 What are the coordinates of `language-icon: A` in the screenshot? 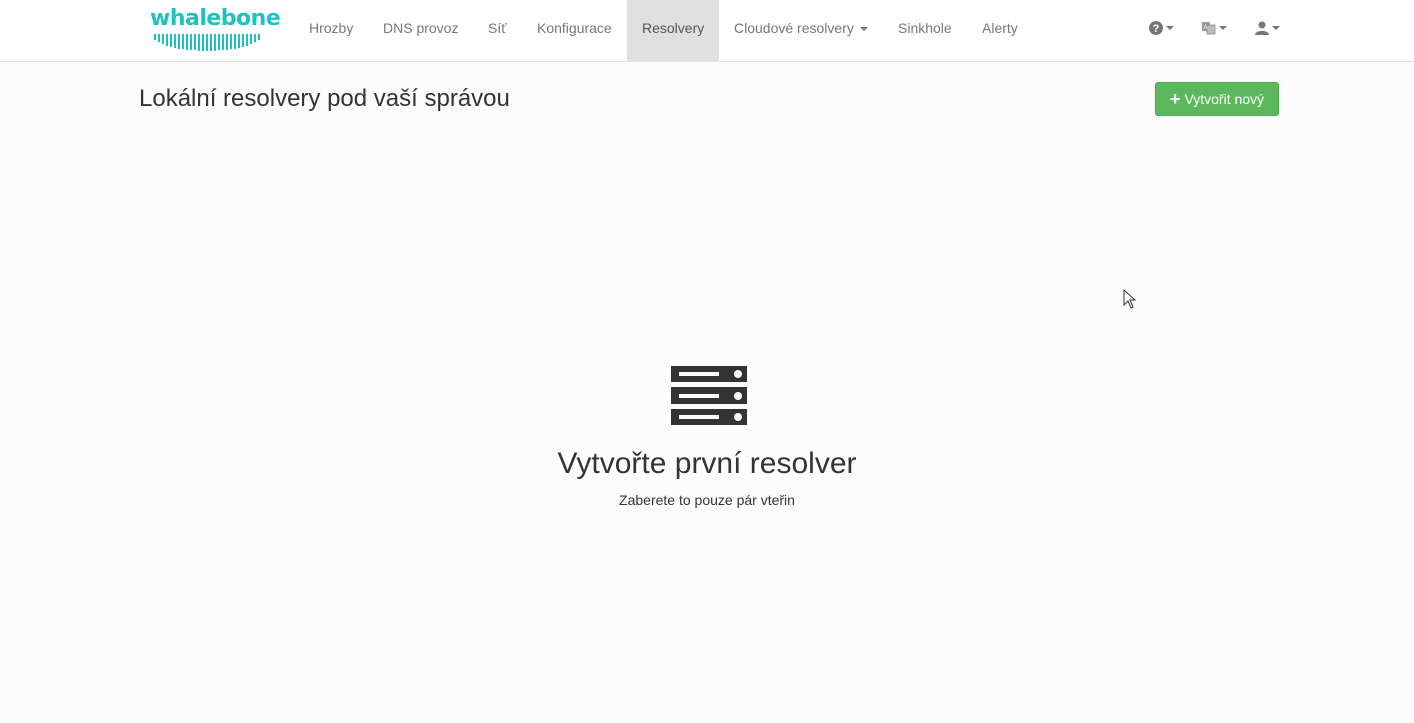 It's located at (1209, 28).